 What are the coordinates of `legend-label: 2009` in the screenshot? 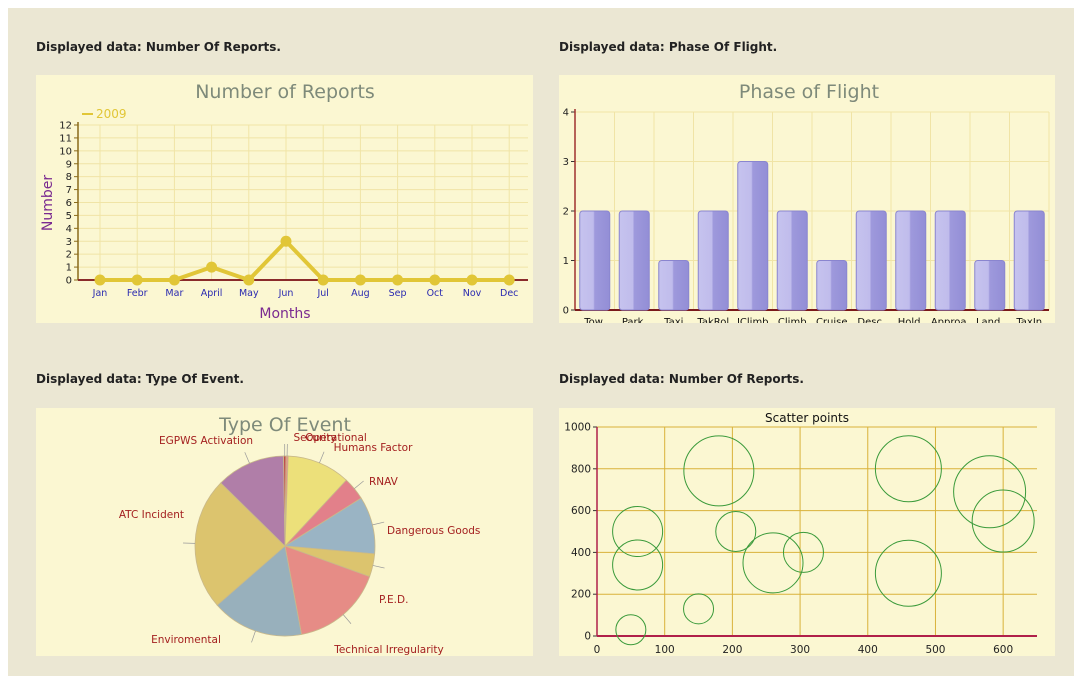 It's located at (111, 114).